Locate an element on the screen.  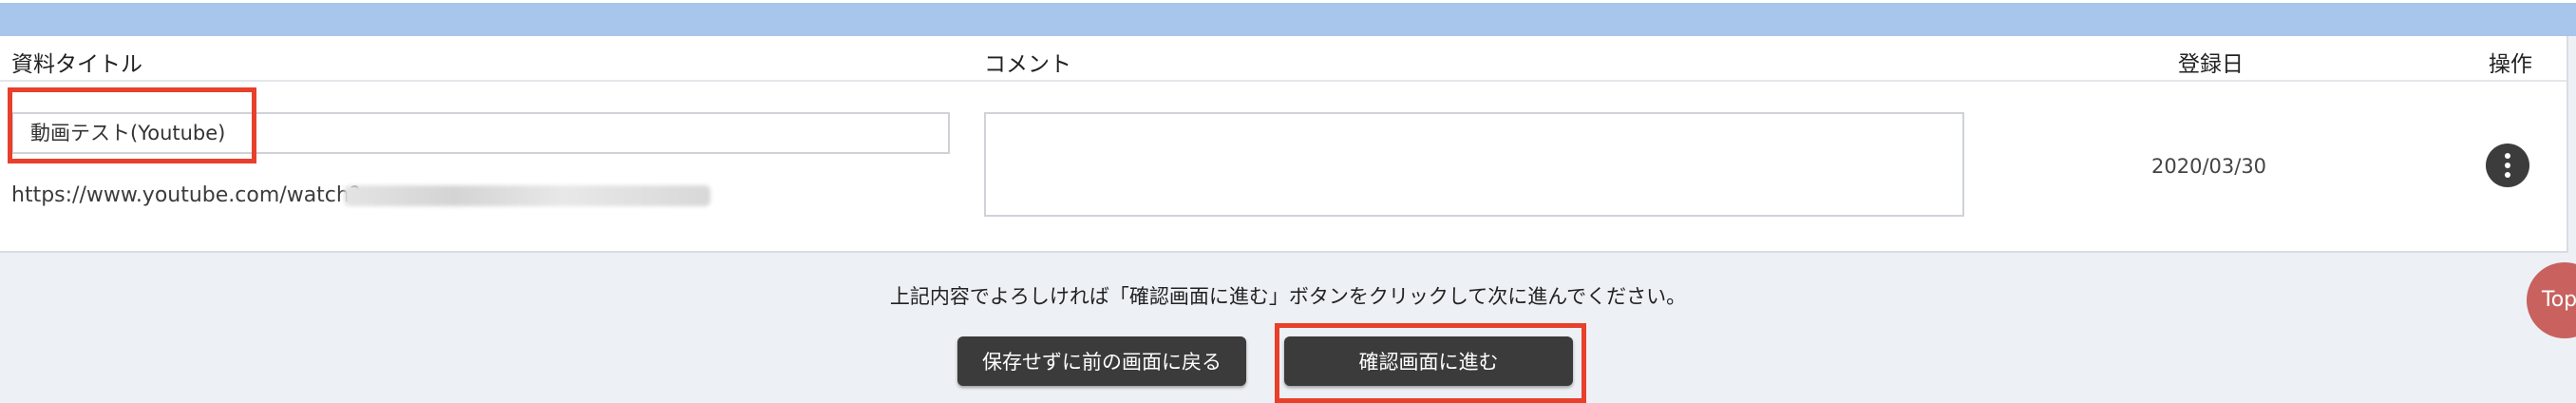
column-header-operations: 操作 is located at coordinates (2510, 64).